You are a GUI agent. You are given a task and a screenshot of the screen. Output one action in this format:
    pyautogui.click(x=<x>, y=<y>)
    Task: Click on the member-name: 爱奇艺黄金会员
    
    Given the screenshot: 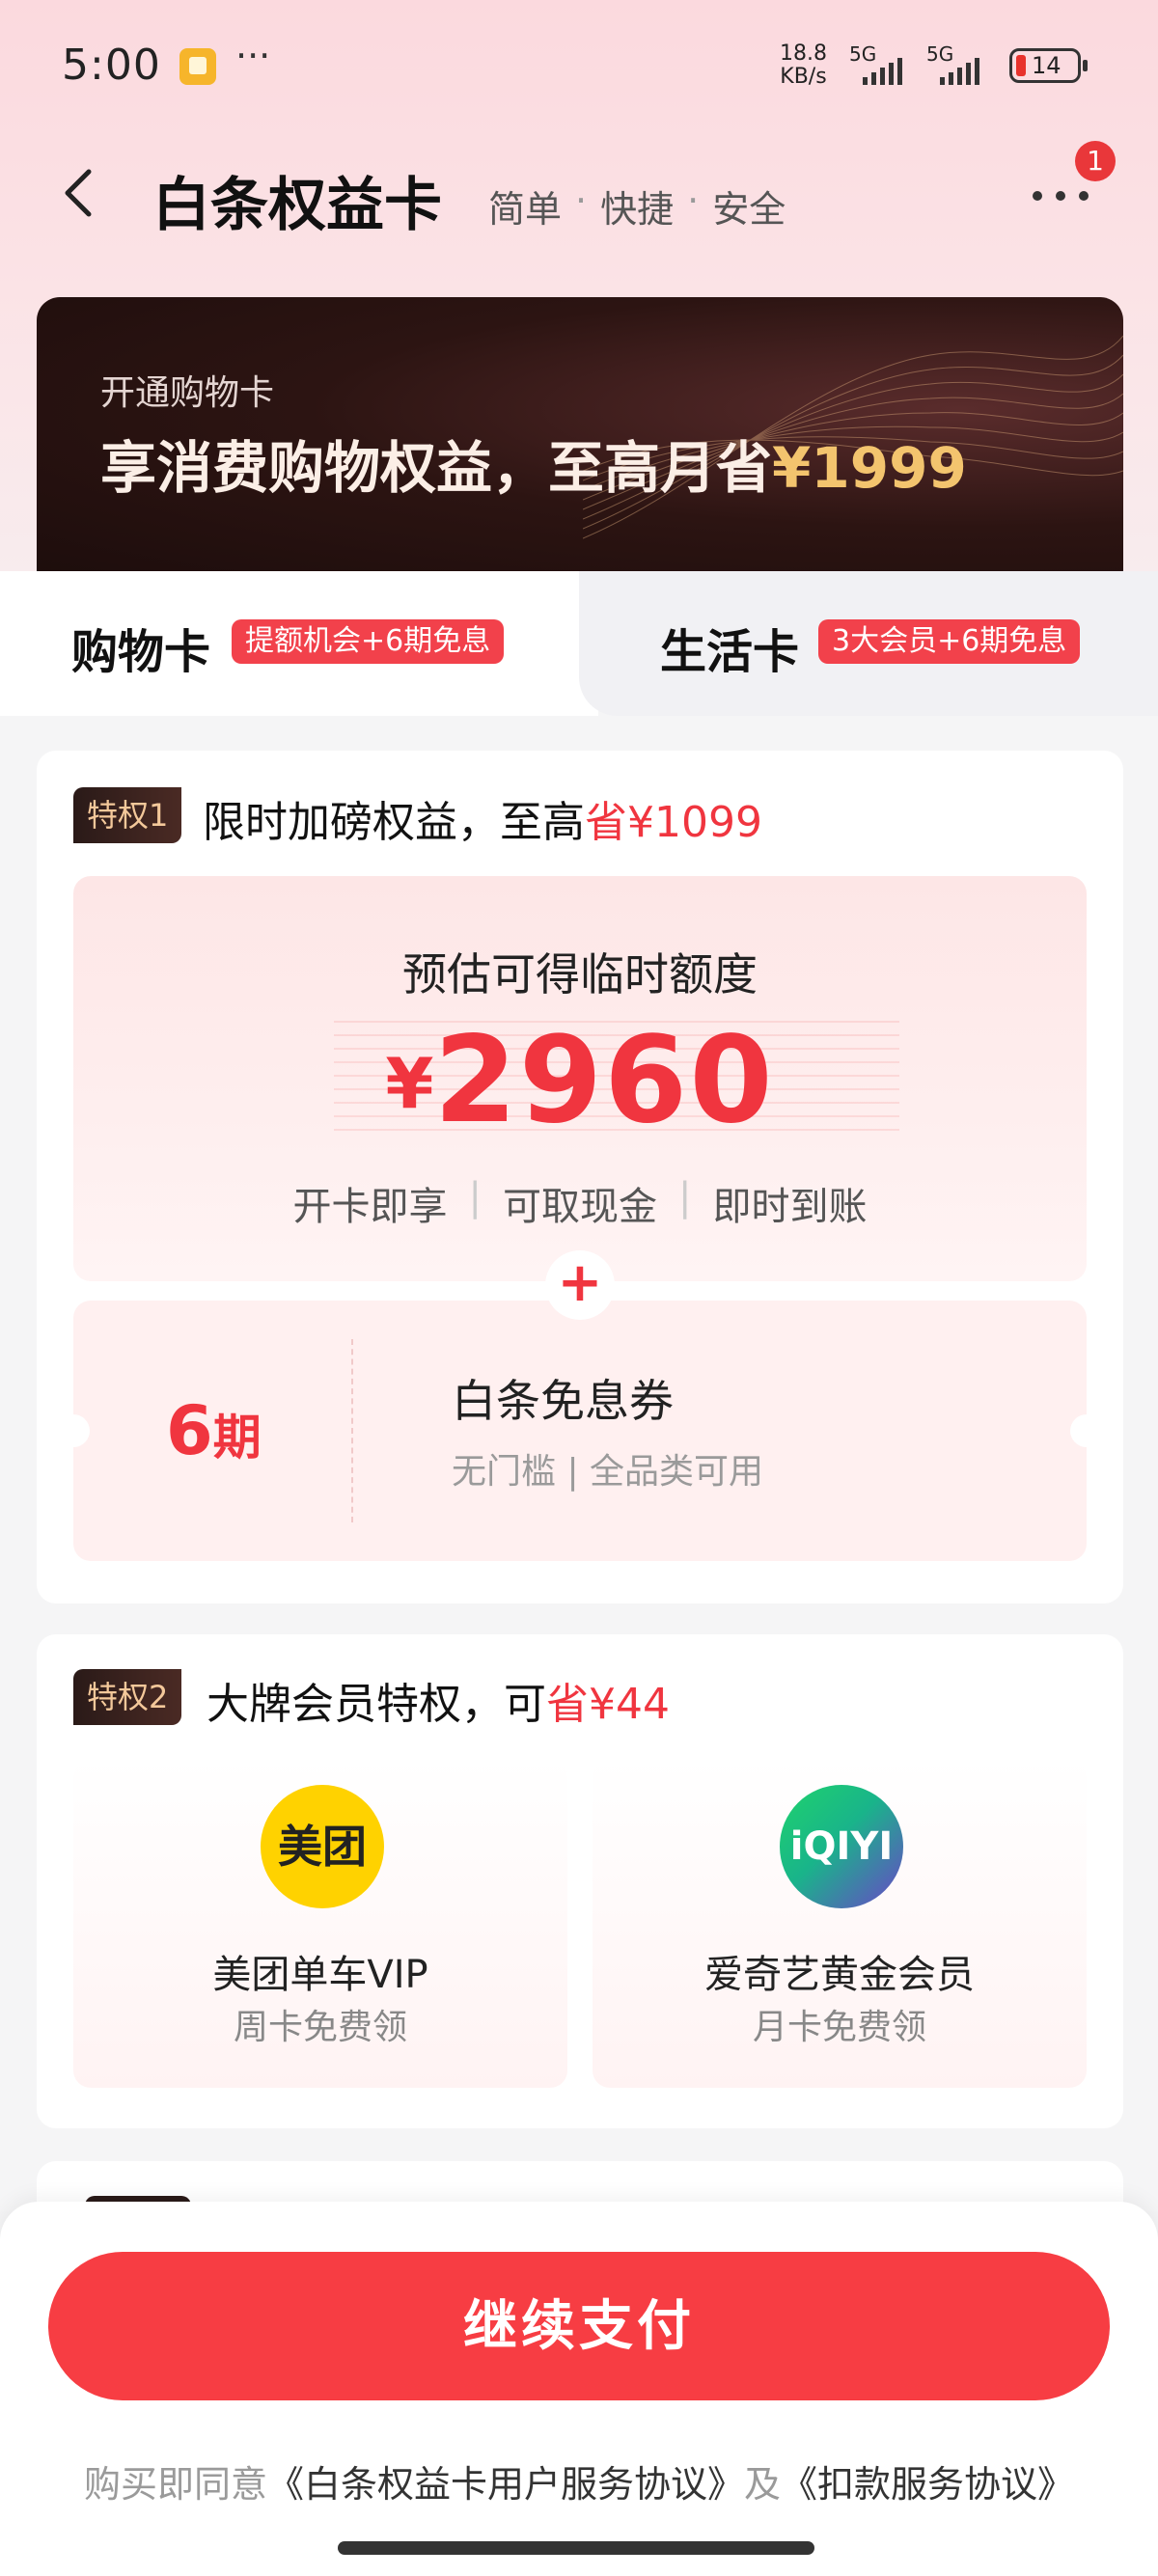 What is the action you would take?
    pyautogui.click(x=839, y=1975)
    